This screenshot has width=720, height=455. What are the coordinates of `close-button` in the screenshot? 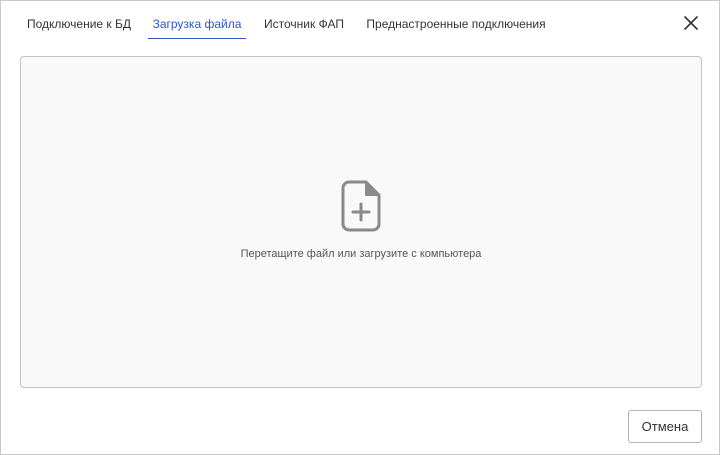 It's located at (691, 23).